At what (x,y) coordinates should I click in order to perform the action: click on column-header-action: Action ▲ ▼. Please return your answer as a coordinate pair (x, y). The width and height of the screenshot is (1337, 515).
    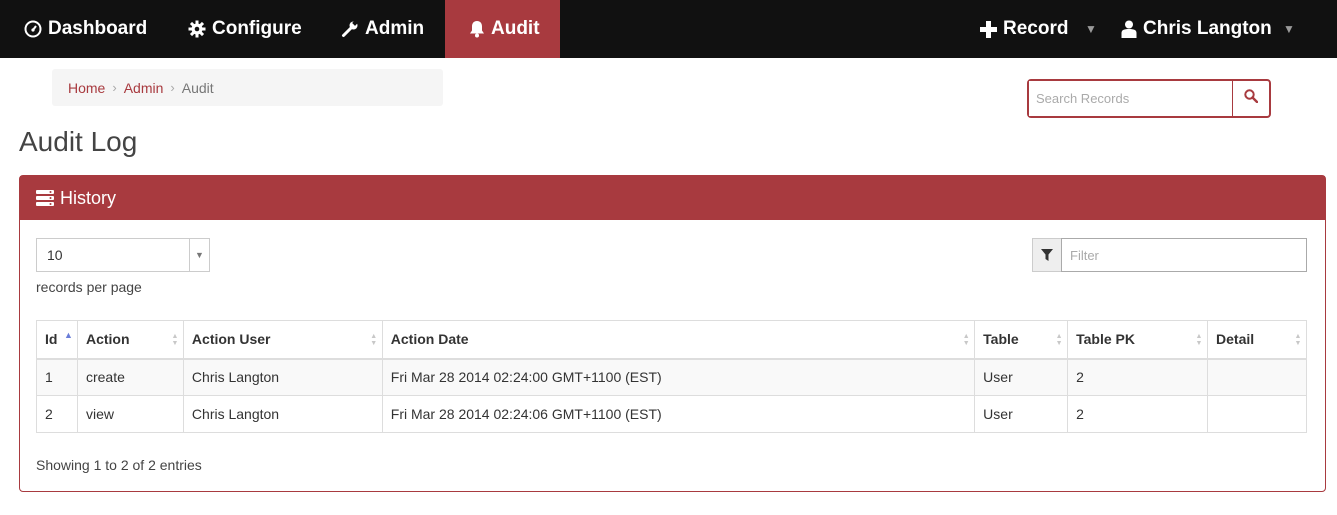
    Looking at the image, I should click on (130, 340).